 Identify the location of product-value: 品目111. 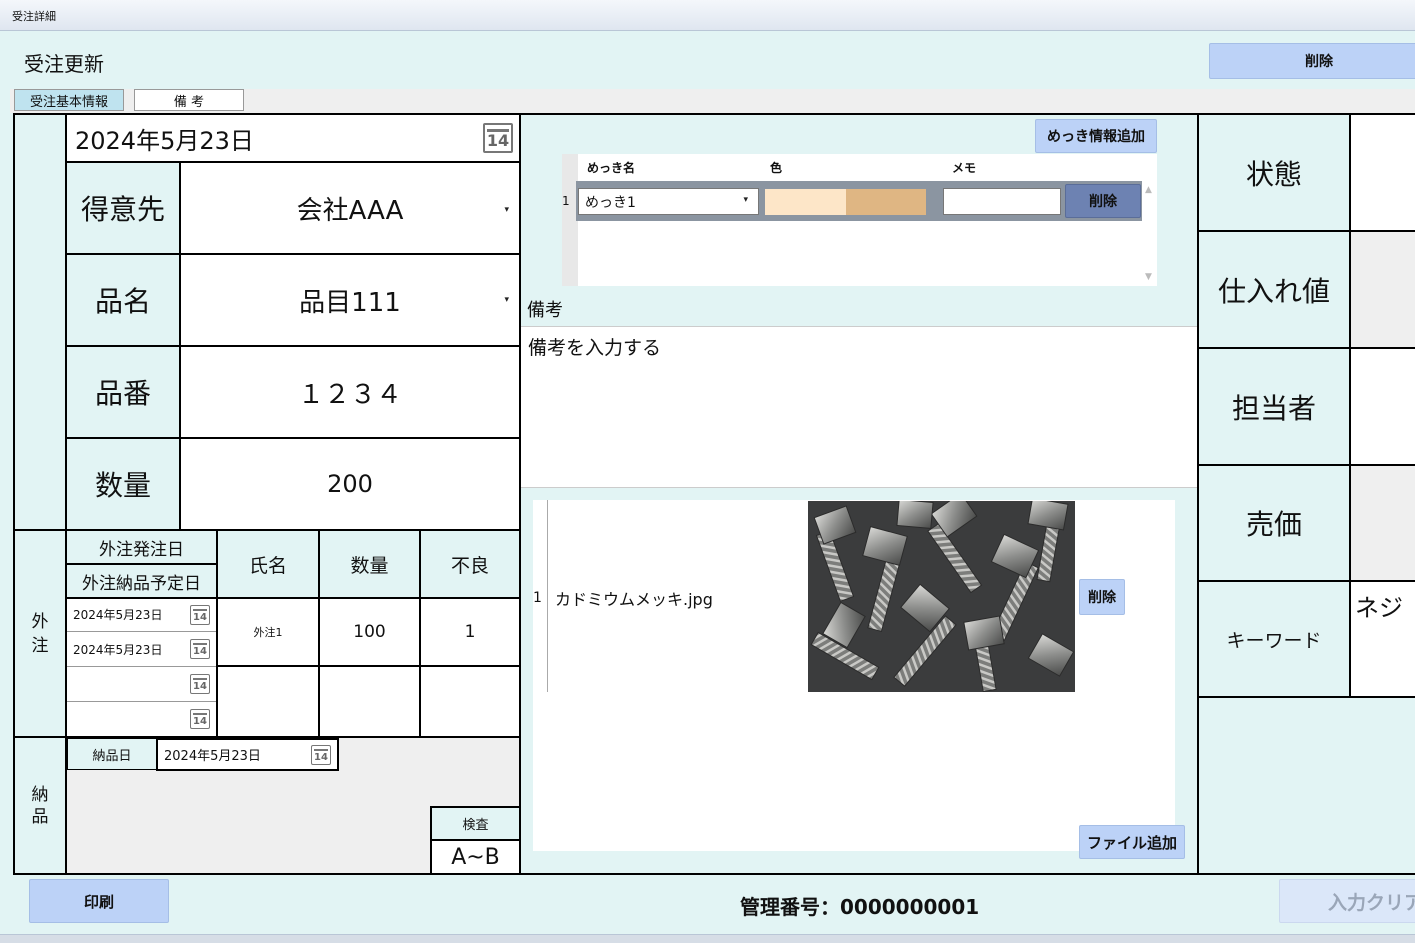
(350, 302).